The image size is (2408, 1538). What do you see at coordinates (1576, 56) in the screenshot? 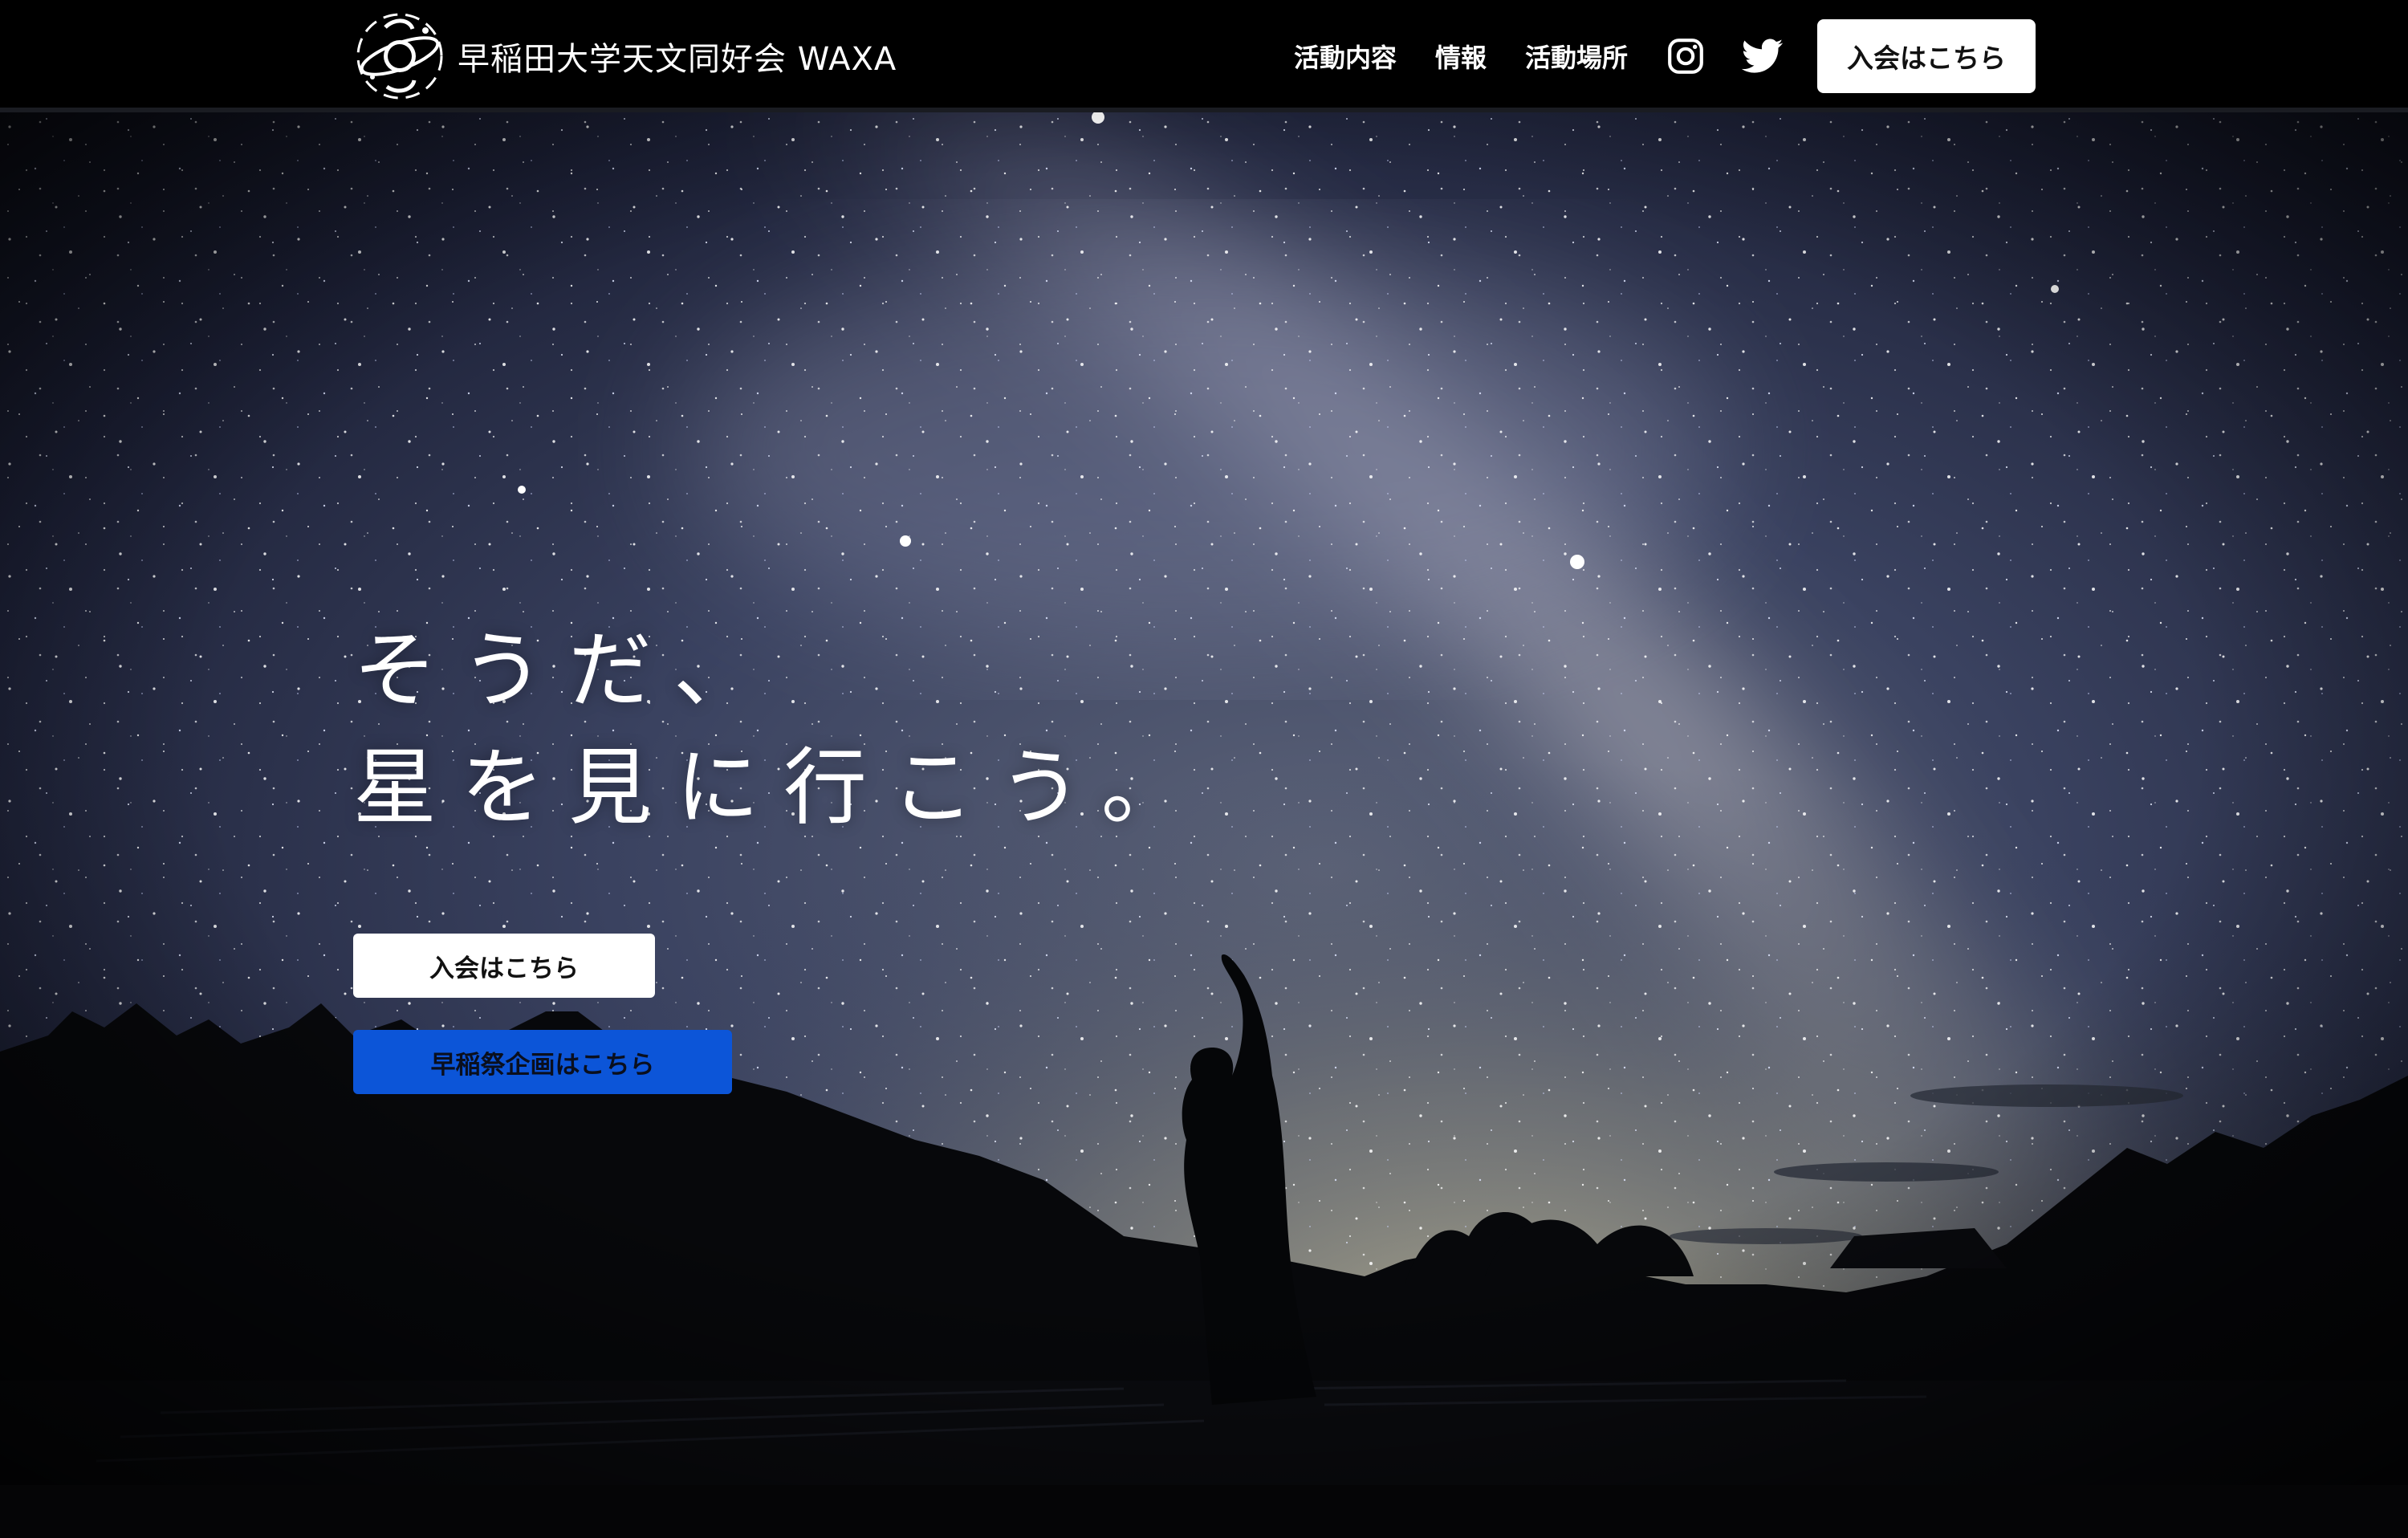
I see `nav-location: 活動場所` at bounding box center [1576, 56].